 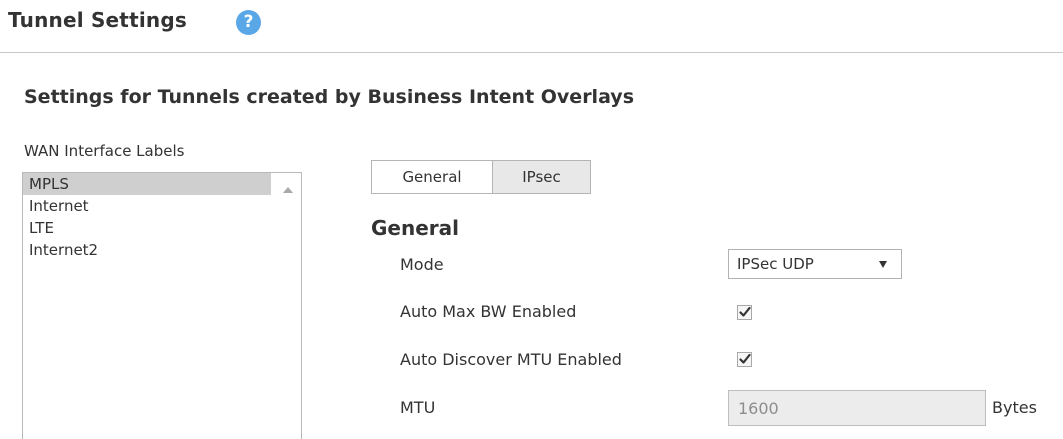 What do you see at coordinates (415, 228) in the screenshot?
I see `general-section-heading: General` at bounding box center [415, 228].